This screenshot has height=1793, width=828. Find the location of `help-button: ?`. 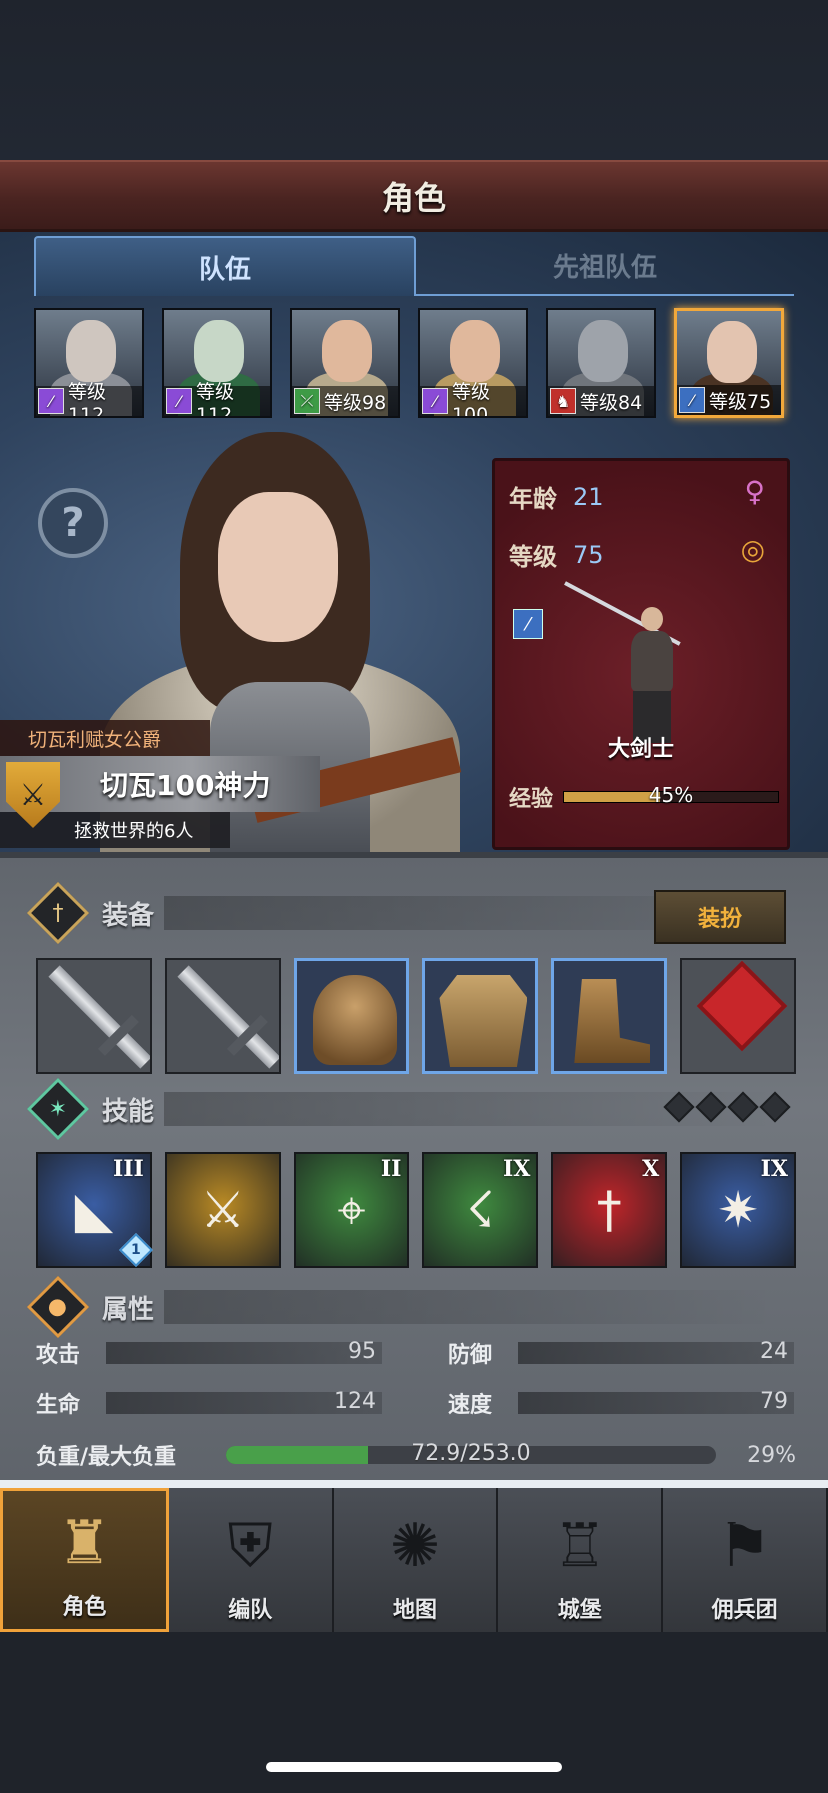

help-button: ? is located at coordinates (73, 523).